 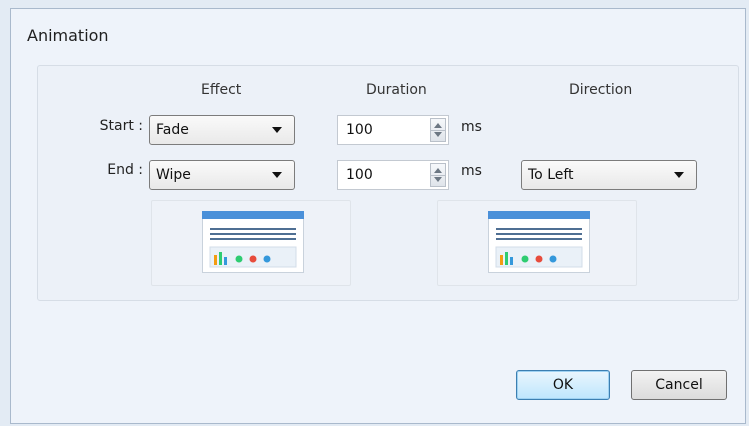 I want to click on start-duration-value: 100, so click(x=359, y=130).